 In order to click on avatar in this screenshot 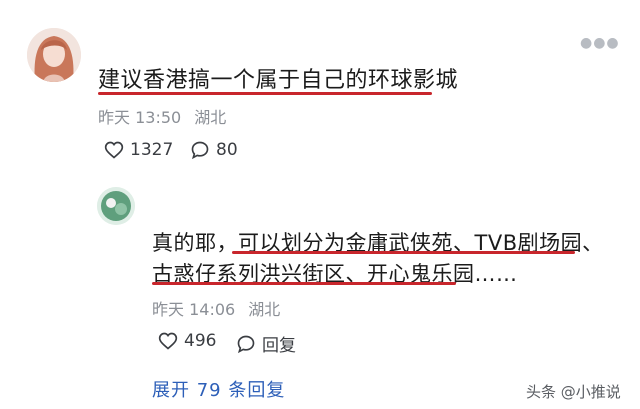, I will do `click(54, 55)`.